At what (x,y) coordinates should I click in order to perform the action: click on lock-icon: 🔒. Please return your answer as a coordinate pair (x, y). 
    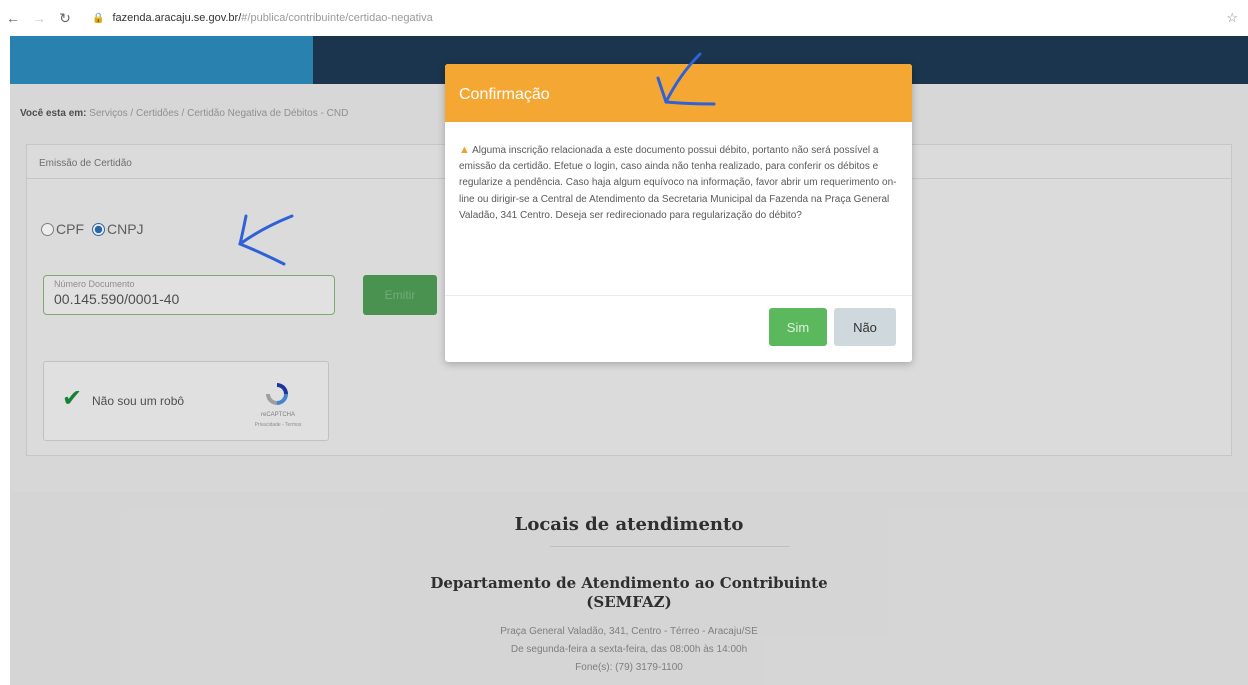
    Looking at the image, I should click on (98, 18).